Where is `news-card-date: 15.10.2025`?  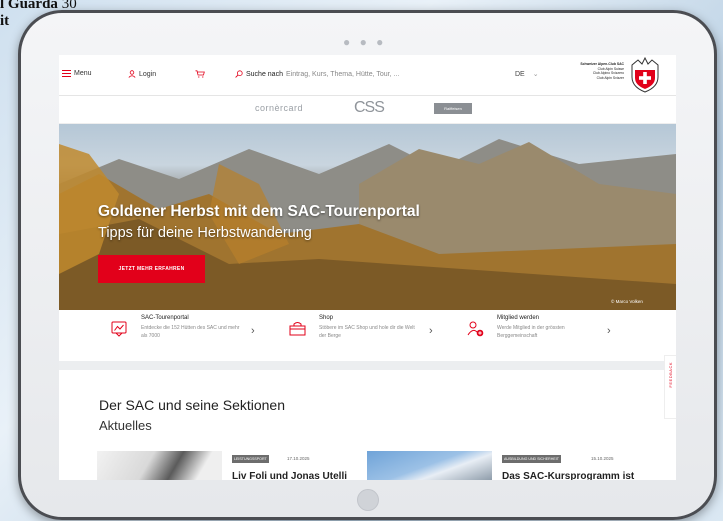
news-card-date: 15.10.2025 is located at coordinates (602, 458).